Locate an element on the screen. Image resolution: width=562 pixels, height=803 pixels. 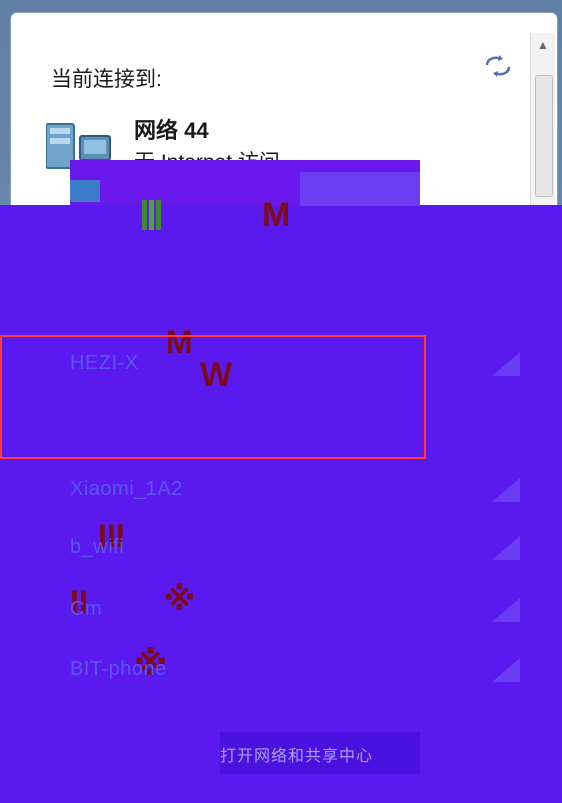
overlay-top-right is located at coordinates (360, 189).